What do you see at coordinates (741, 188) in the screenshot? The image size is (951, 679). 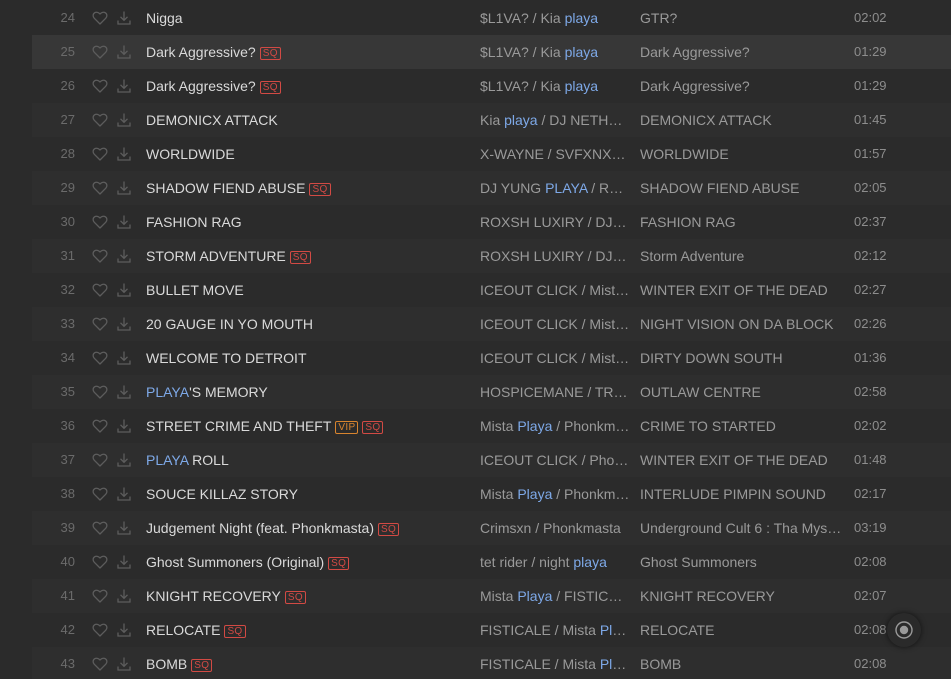 I see `track-album: SHADOW FIEND ABUSE` at bounding box center [741, 188].